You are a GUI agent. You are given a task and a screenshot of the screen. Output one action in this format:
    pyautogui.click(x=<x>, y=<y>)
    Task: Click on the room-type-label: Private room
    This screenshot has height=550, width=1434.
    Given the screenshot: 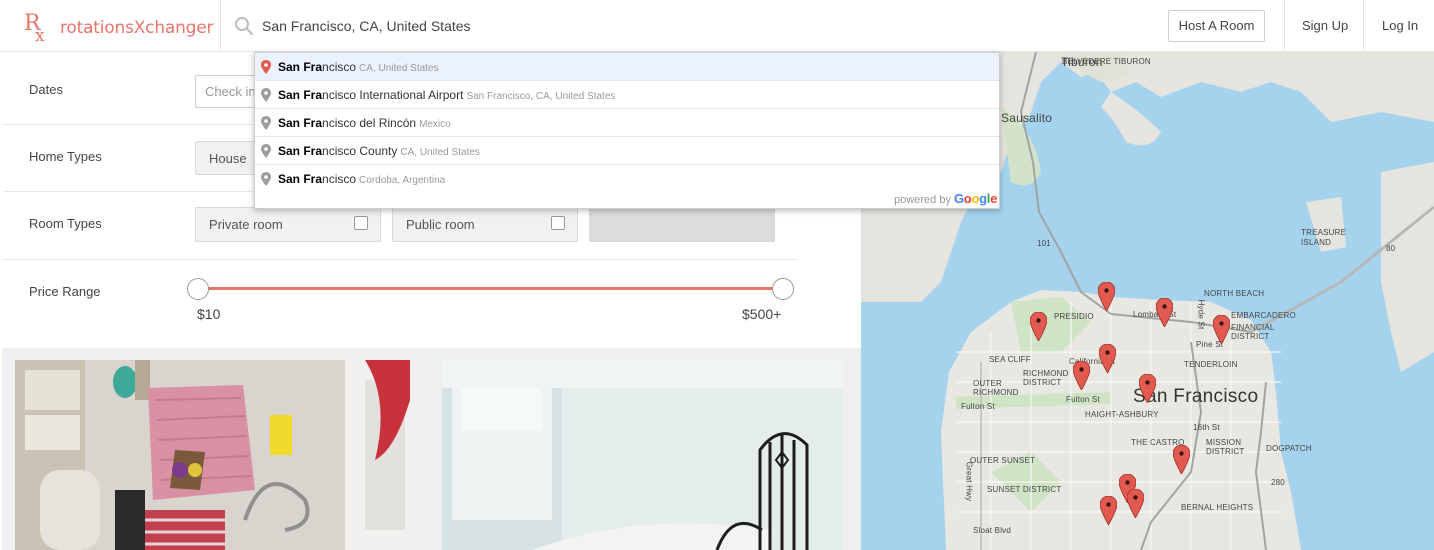 What is the action you would take?
    pyautogui.click(x=246, y=224)
    